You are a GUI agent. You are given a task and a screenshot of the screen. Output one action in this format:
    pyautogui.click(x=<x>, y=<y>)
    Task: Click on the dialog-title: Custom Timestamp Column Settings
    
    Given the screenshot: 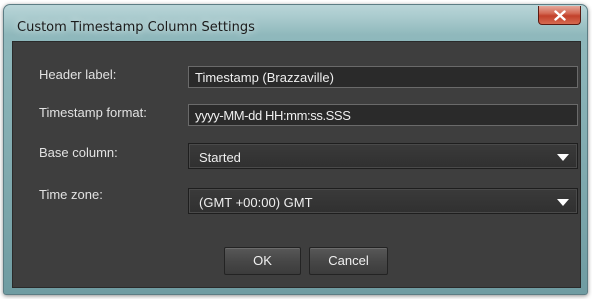 What is the action you would take?
    pyautogui.click(x=136, y=27)
    